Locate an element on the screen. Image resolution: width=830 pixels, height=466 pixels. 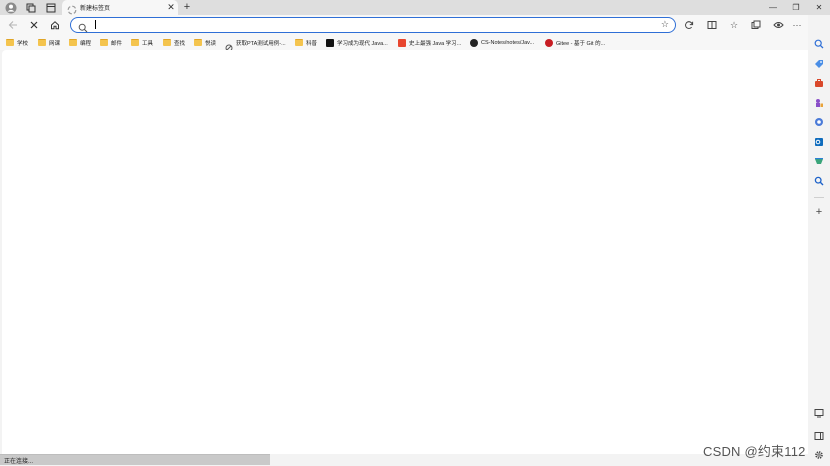
loading-spinner-icon is located at coordinates (72, 8).